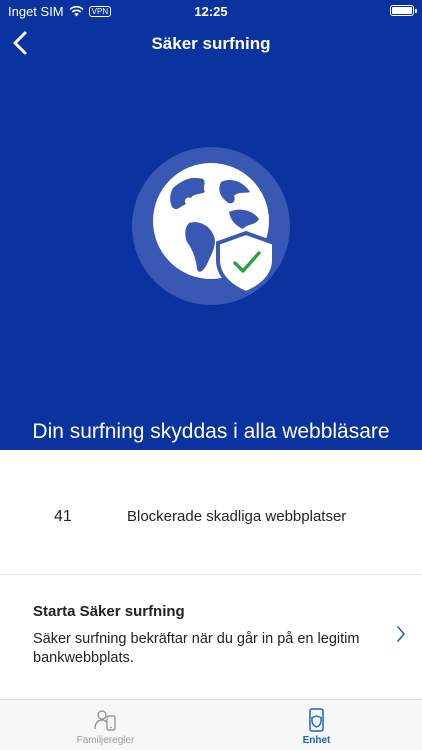  What do you see at coordinates (105, 740) in the screenshot?
I see `tab-family-rules-label: Familjeregler` at bounding box center [105, 740].